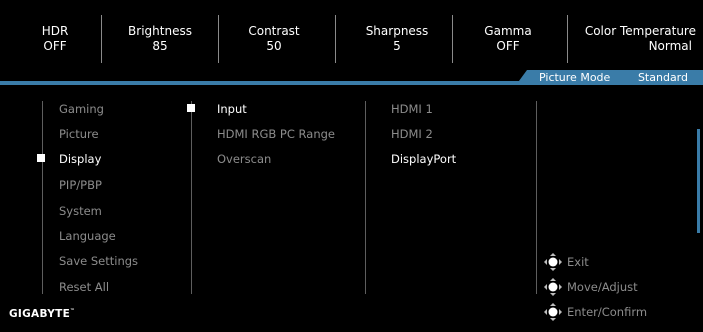  Describe the element at coordinates (412, 109) in the screenshot. I see `option-hdmi-1: HDMI 1` at that location.